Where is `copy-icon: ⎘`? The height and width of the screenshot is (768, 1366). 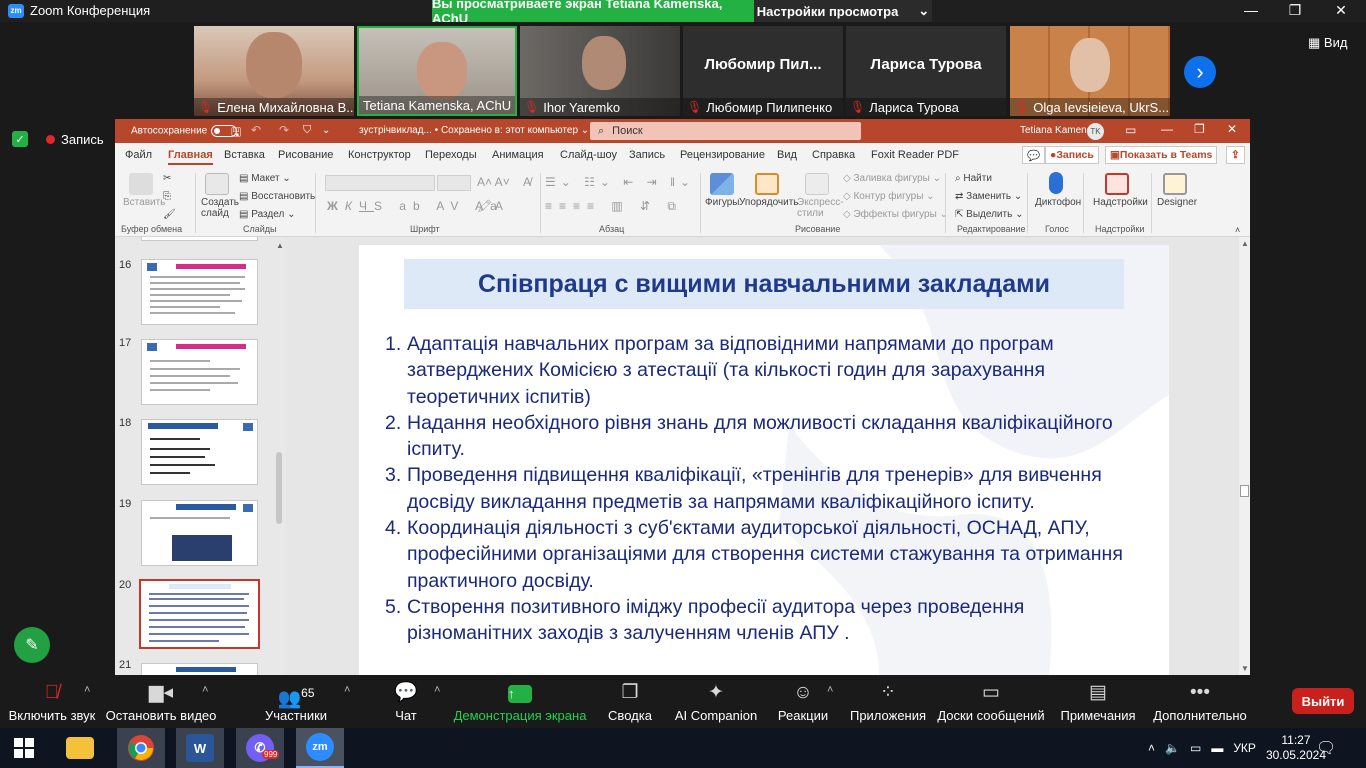 copy-icon: ⎘ is located at coordinates (167, 196).